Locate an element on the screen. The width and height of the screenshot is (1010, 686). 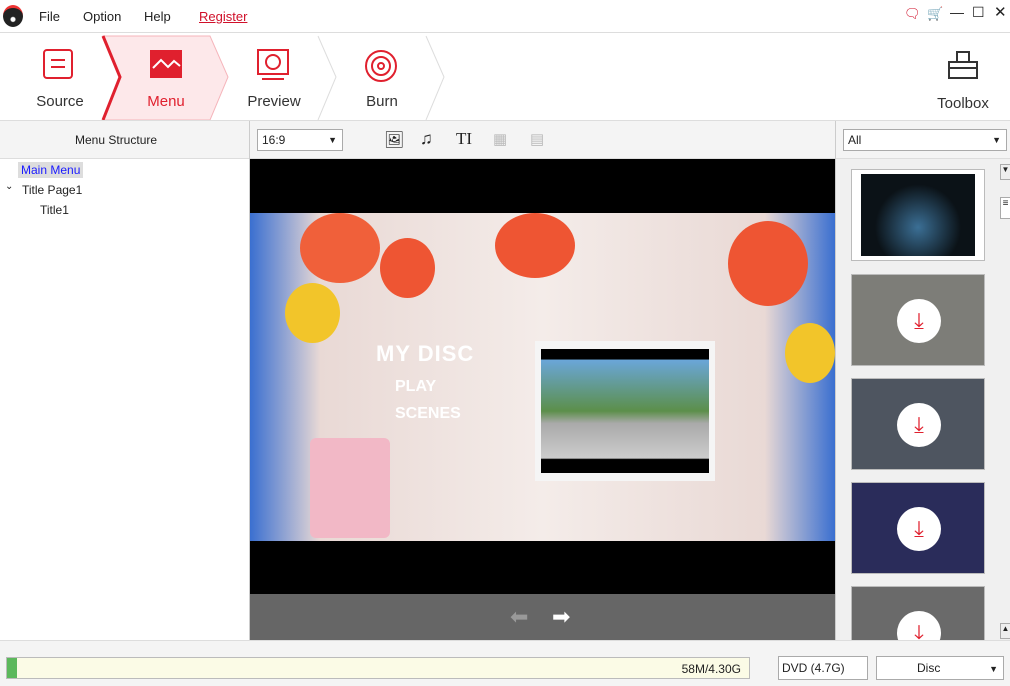
video-thumbnail is located at coordinates (625, 411).